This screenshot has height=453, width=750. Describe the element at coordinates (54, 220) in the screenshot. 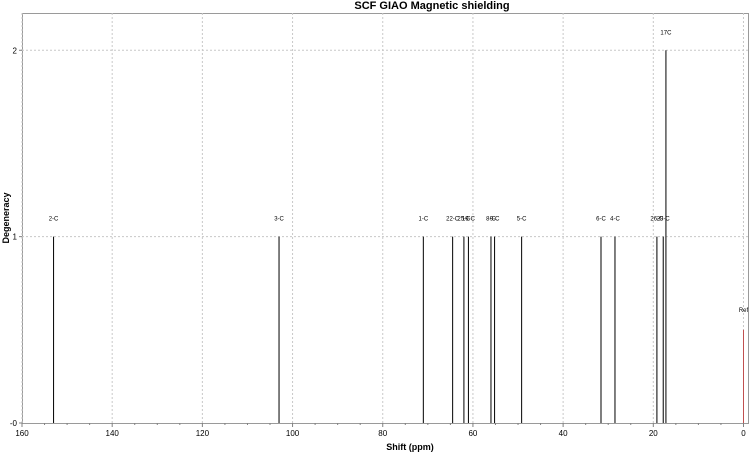

I see `peak-label: 2-C` at that location.